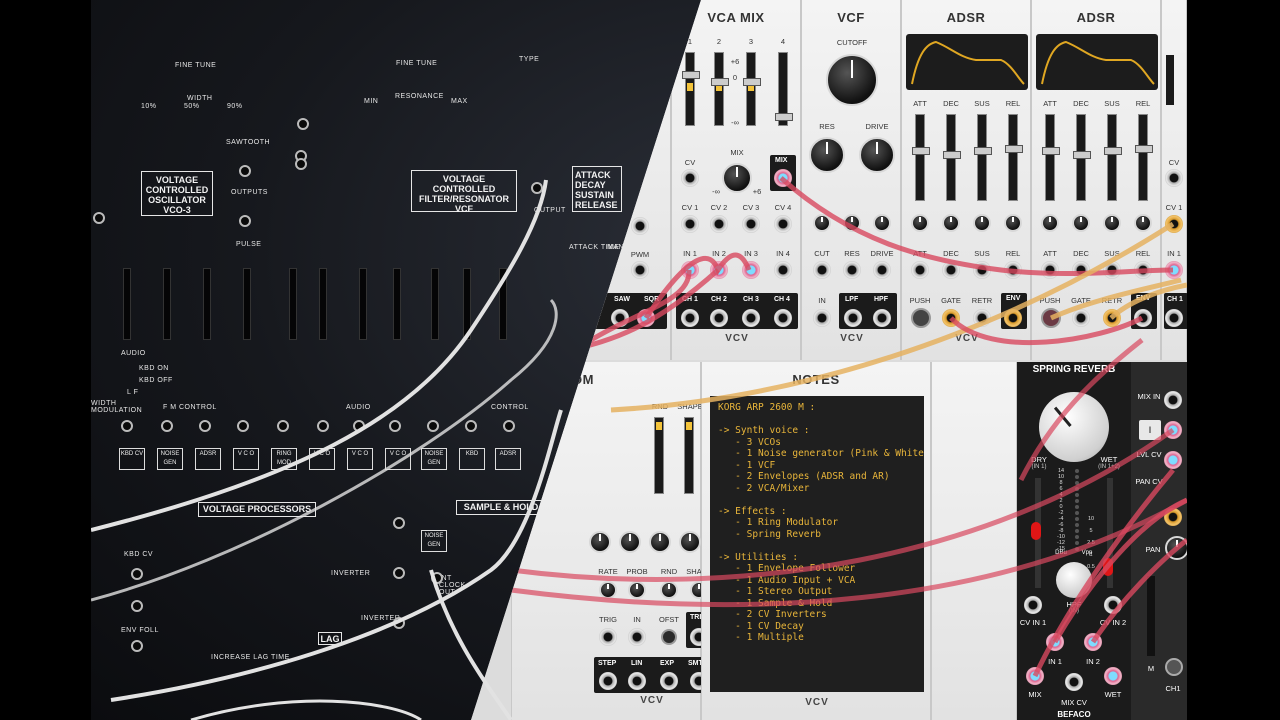  What do you see at coordinates (1013, 270) in the screenshot?
I see `adsr-rel-cv-jack` at bounding box center [1013, 270].